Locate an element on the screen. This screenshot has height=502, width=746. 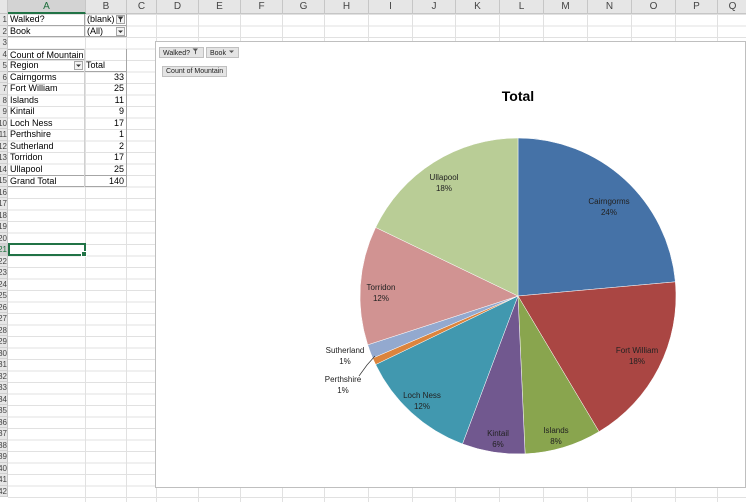
row-header-2: 2 is located at coordinates (4, 31).